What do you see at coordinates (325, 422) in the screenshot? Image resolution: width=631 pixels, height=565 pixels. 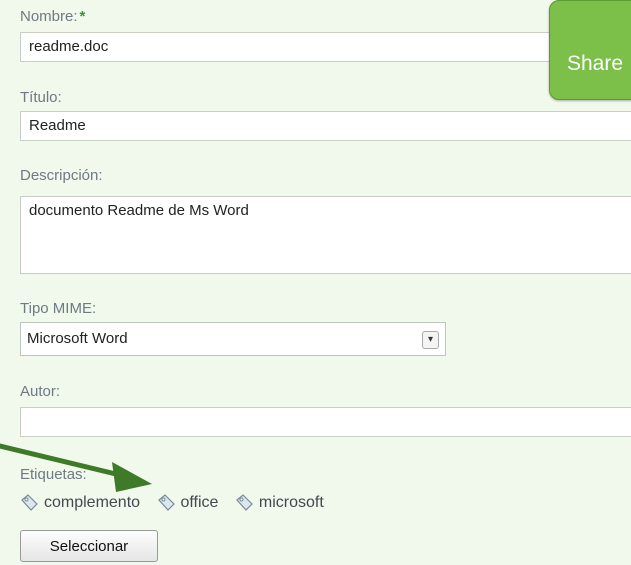 I see `autor-field` at bounding box center [325, 422].